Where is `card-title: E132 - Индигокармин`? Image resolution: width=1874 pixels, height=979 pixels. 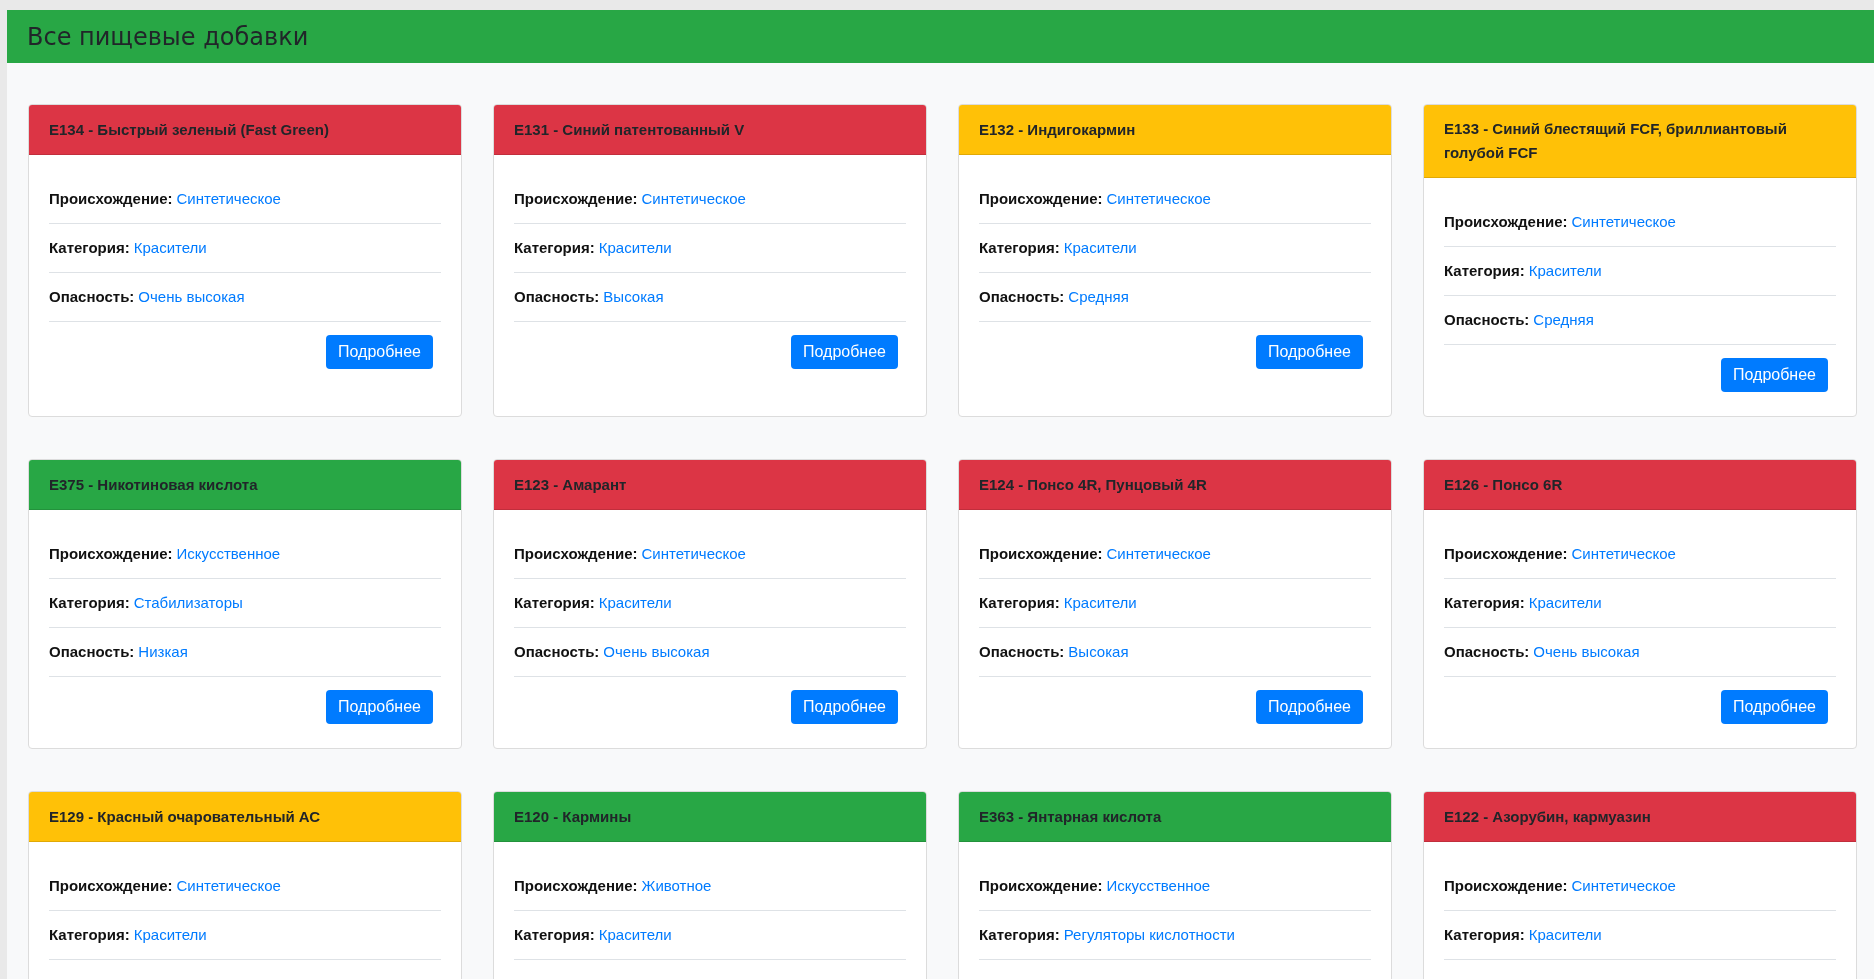 card-title: E132 - Индигокармин is located at coordinates (1057, 129).